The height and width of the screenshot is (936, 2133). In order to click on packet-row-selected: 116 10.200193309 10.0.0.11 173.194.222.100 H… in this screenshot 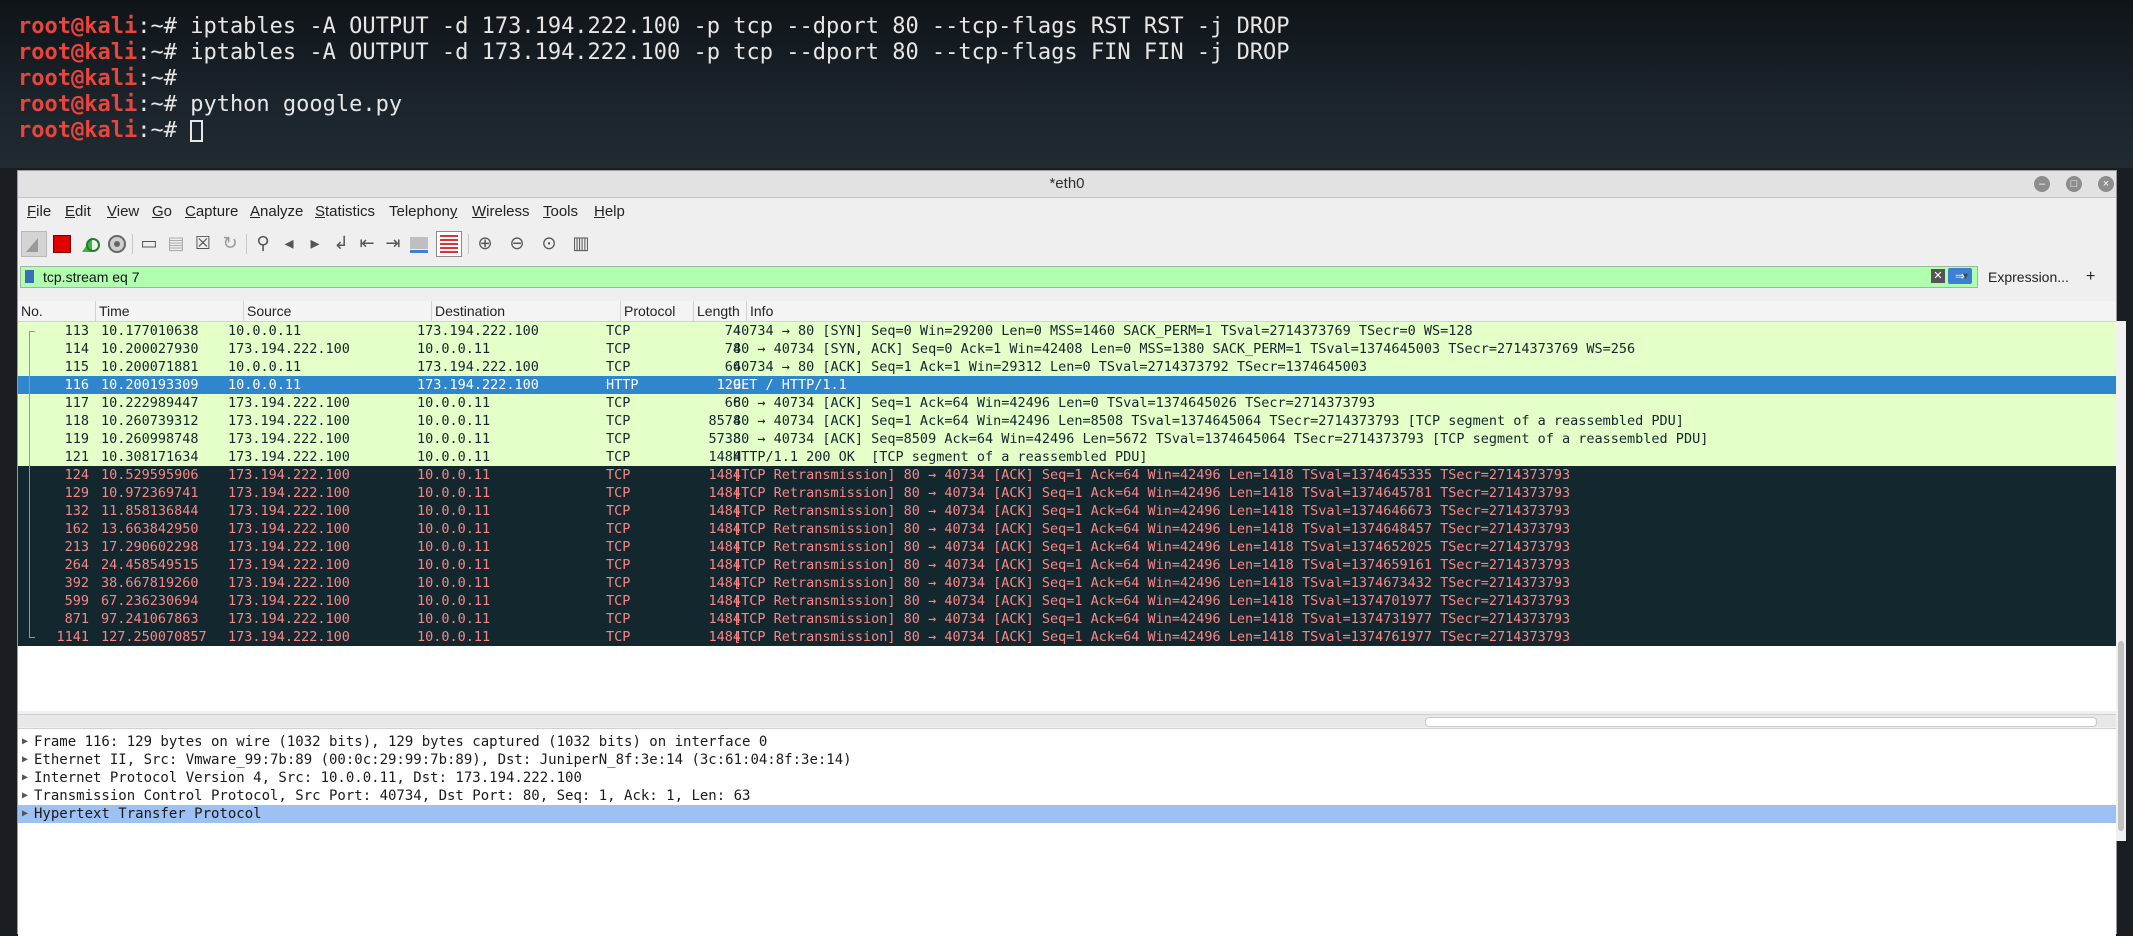, I will do `click(1067, 385)`.